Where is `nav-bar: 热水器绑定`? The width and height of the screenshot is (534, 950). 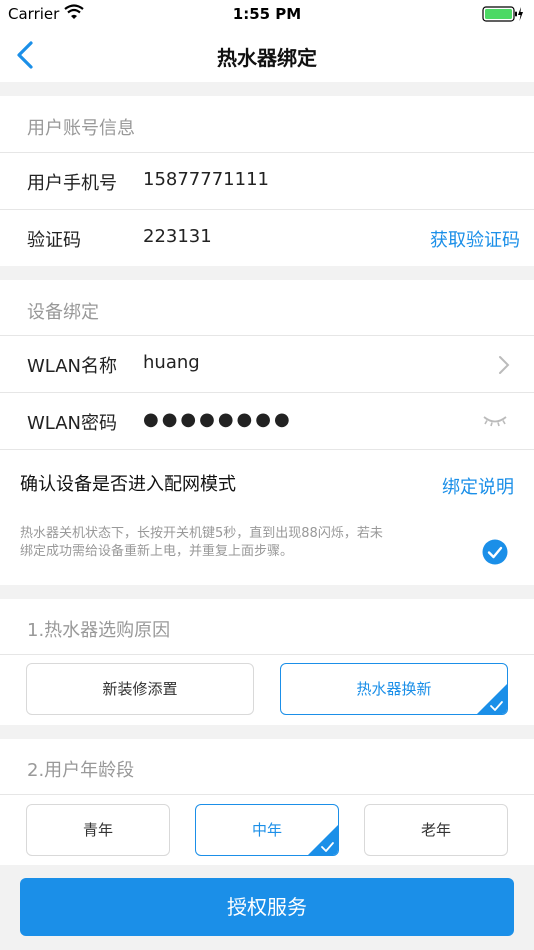 nav-bar: 热水器绑定 is located at coordinates (267, 55).